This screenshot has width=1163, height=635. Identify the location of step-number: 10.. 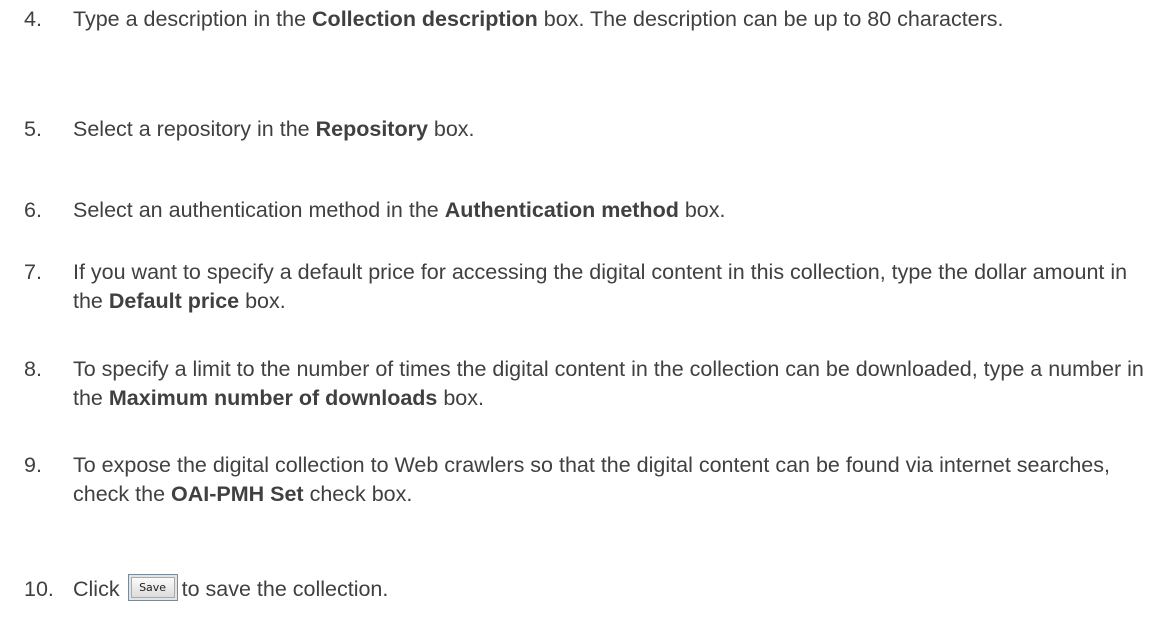
(39, 589).